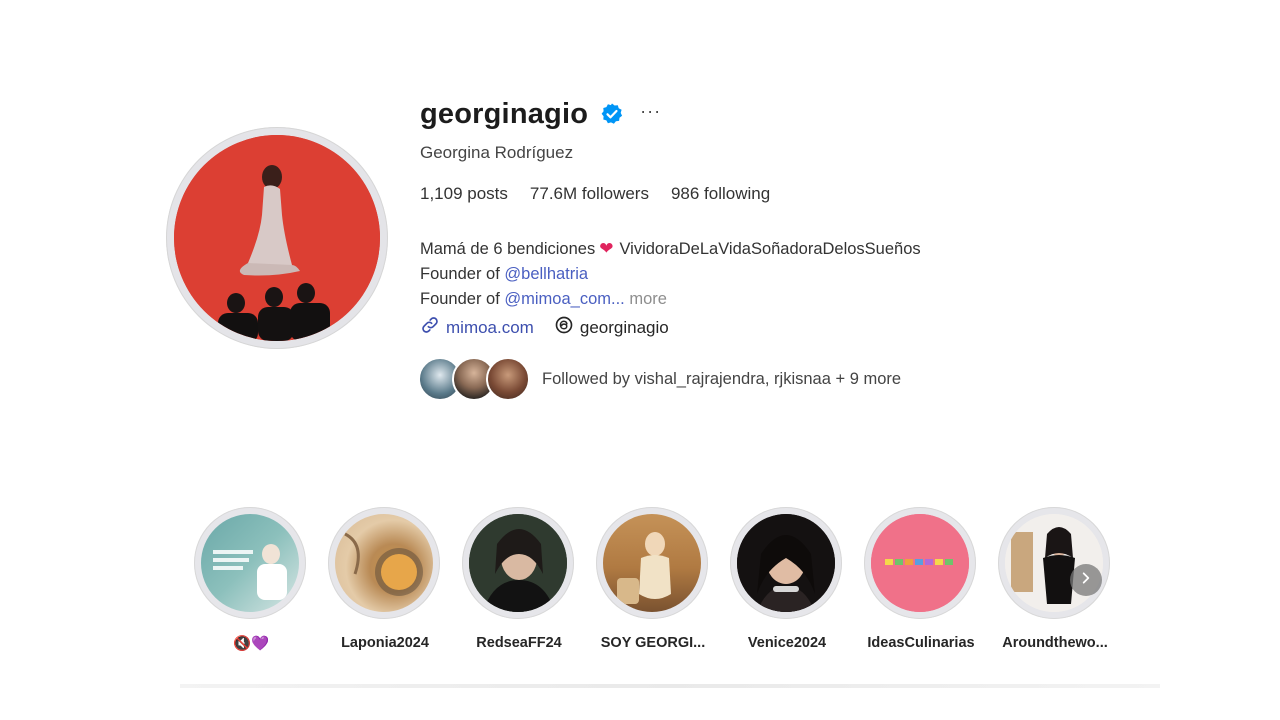 The height and width of the screenshot is (720, 1280). I want to click on highlight-item: 🔇💜, so click(251, 579).